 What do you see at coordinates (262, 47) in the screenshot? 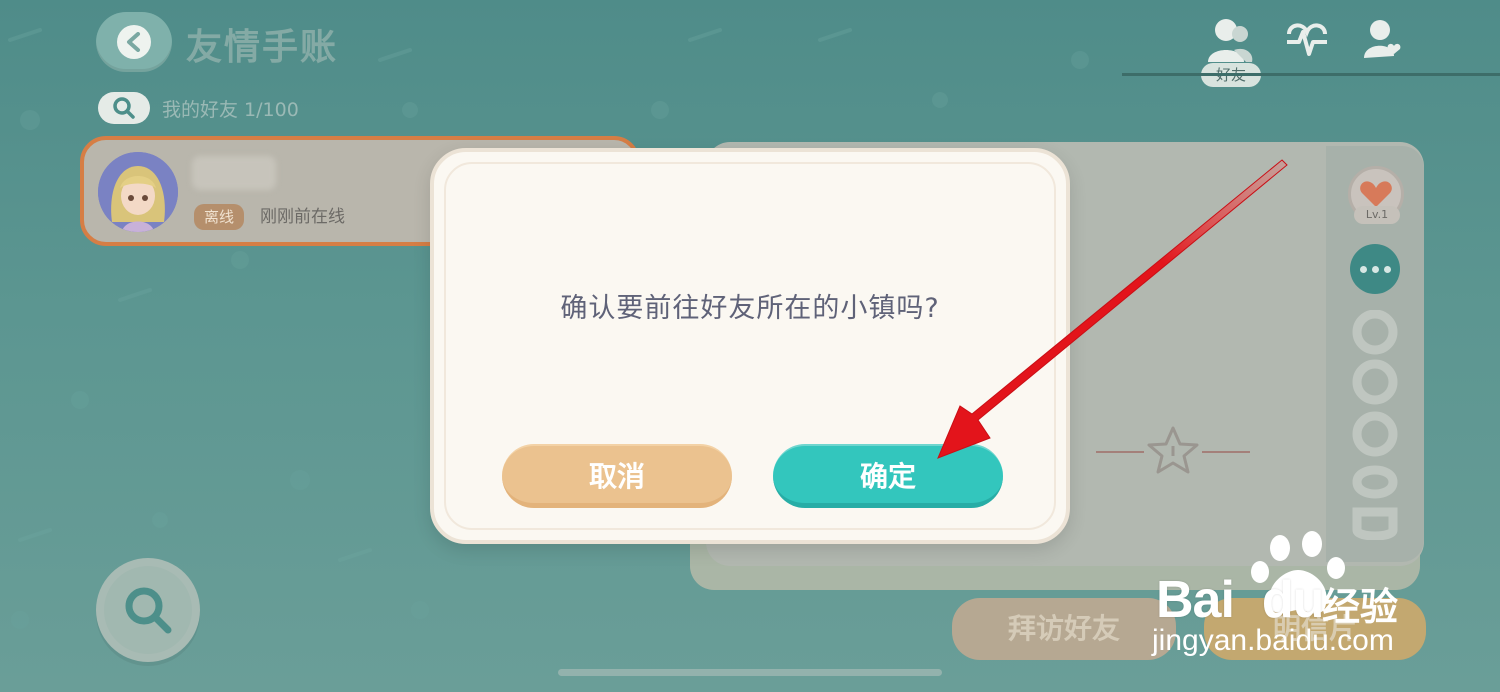
I see `page-title: 友情手账` at bounding box center [262, 47].